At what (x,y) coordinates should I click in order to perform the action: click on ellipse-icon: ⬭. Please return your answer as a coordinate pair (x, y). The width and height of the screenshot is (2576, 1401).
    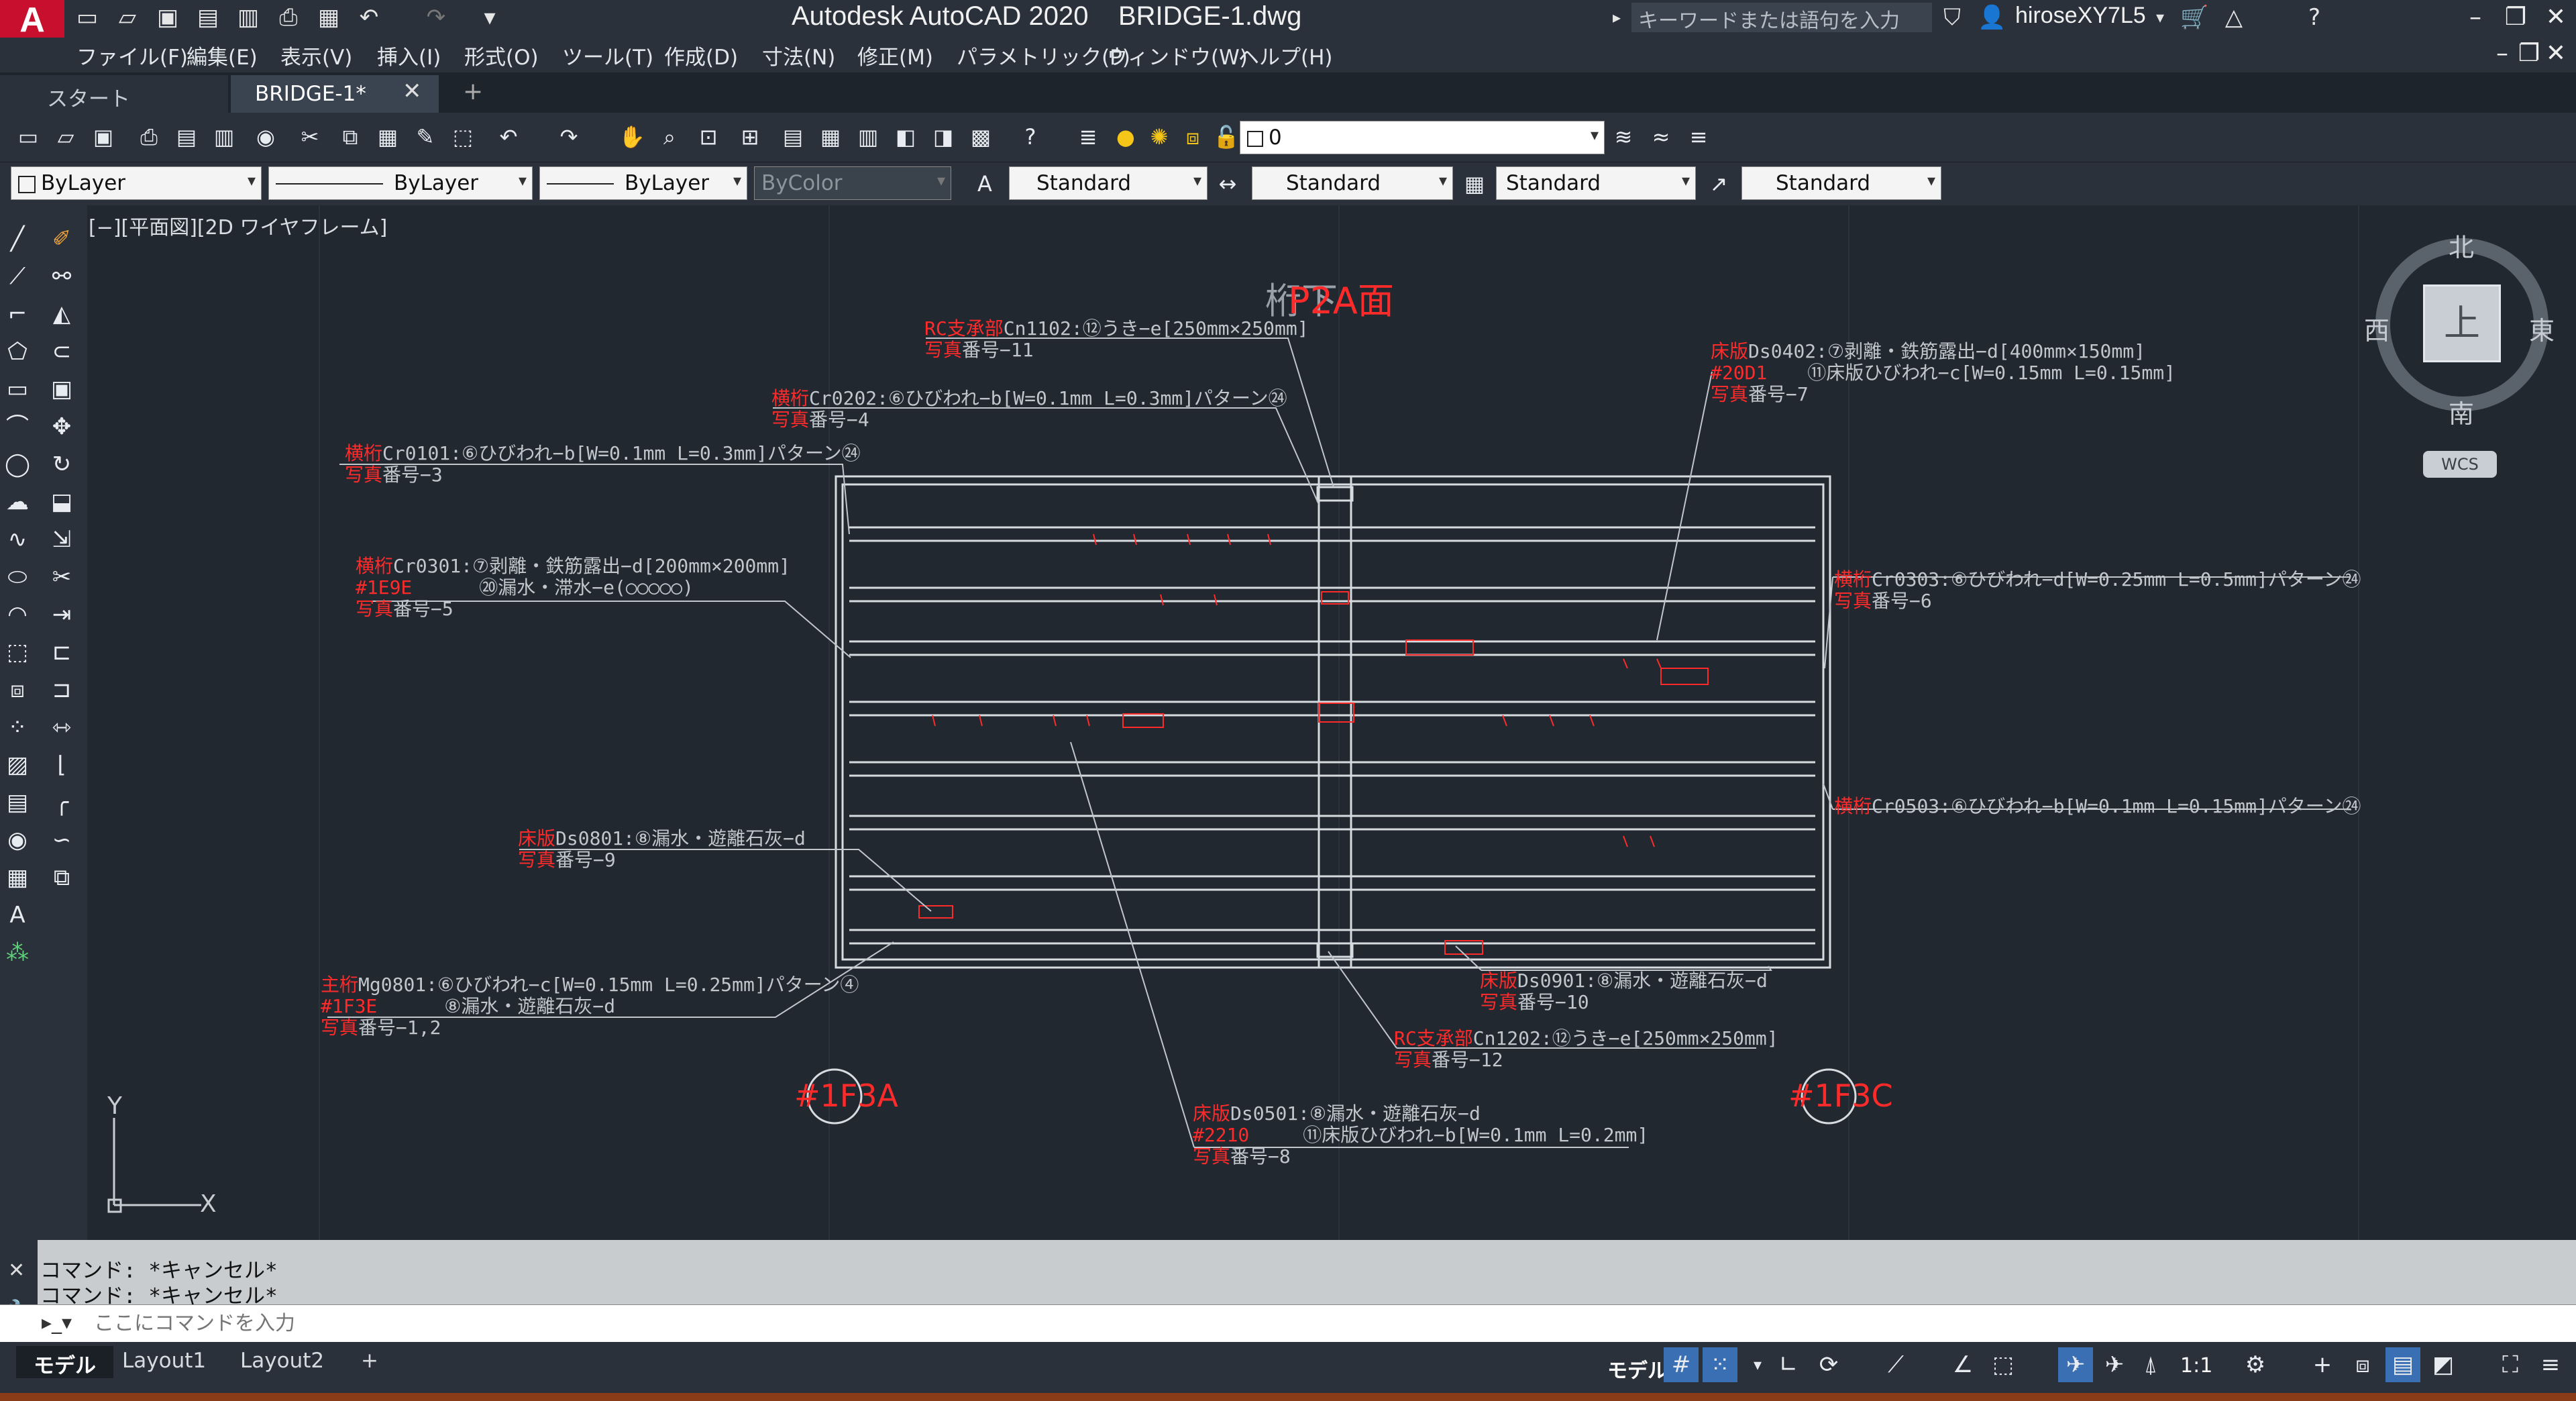
    Looking at the image, I should click on (17, 577).